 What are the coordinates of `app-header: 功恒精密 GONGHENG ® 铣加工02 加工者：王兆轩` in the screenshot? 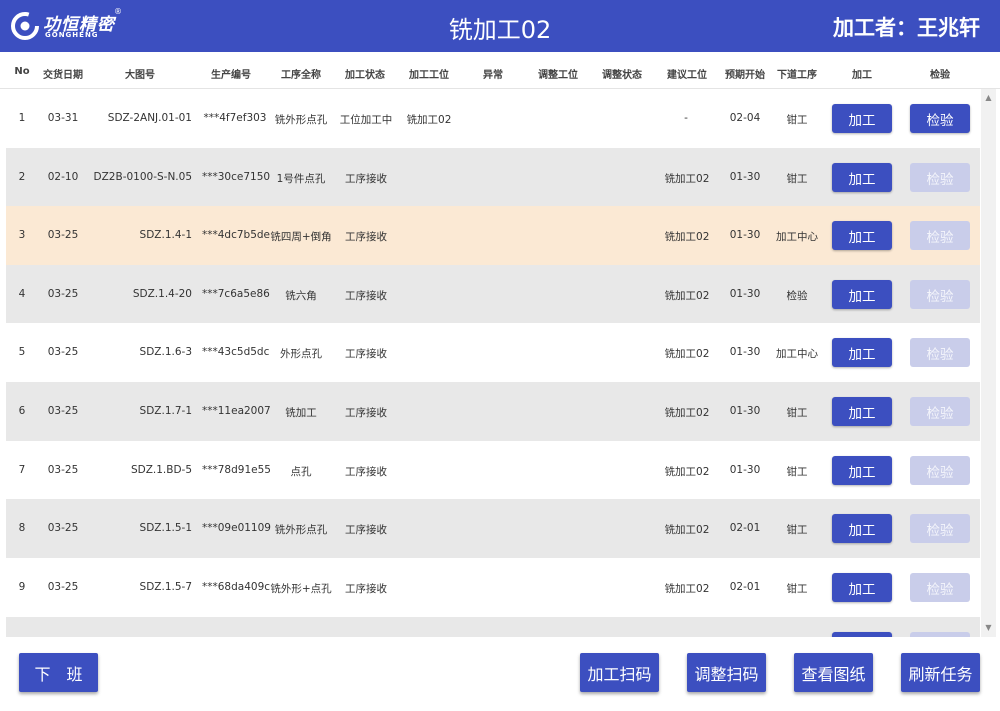 It's located at (500, 26).